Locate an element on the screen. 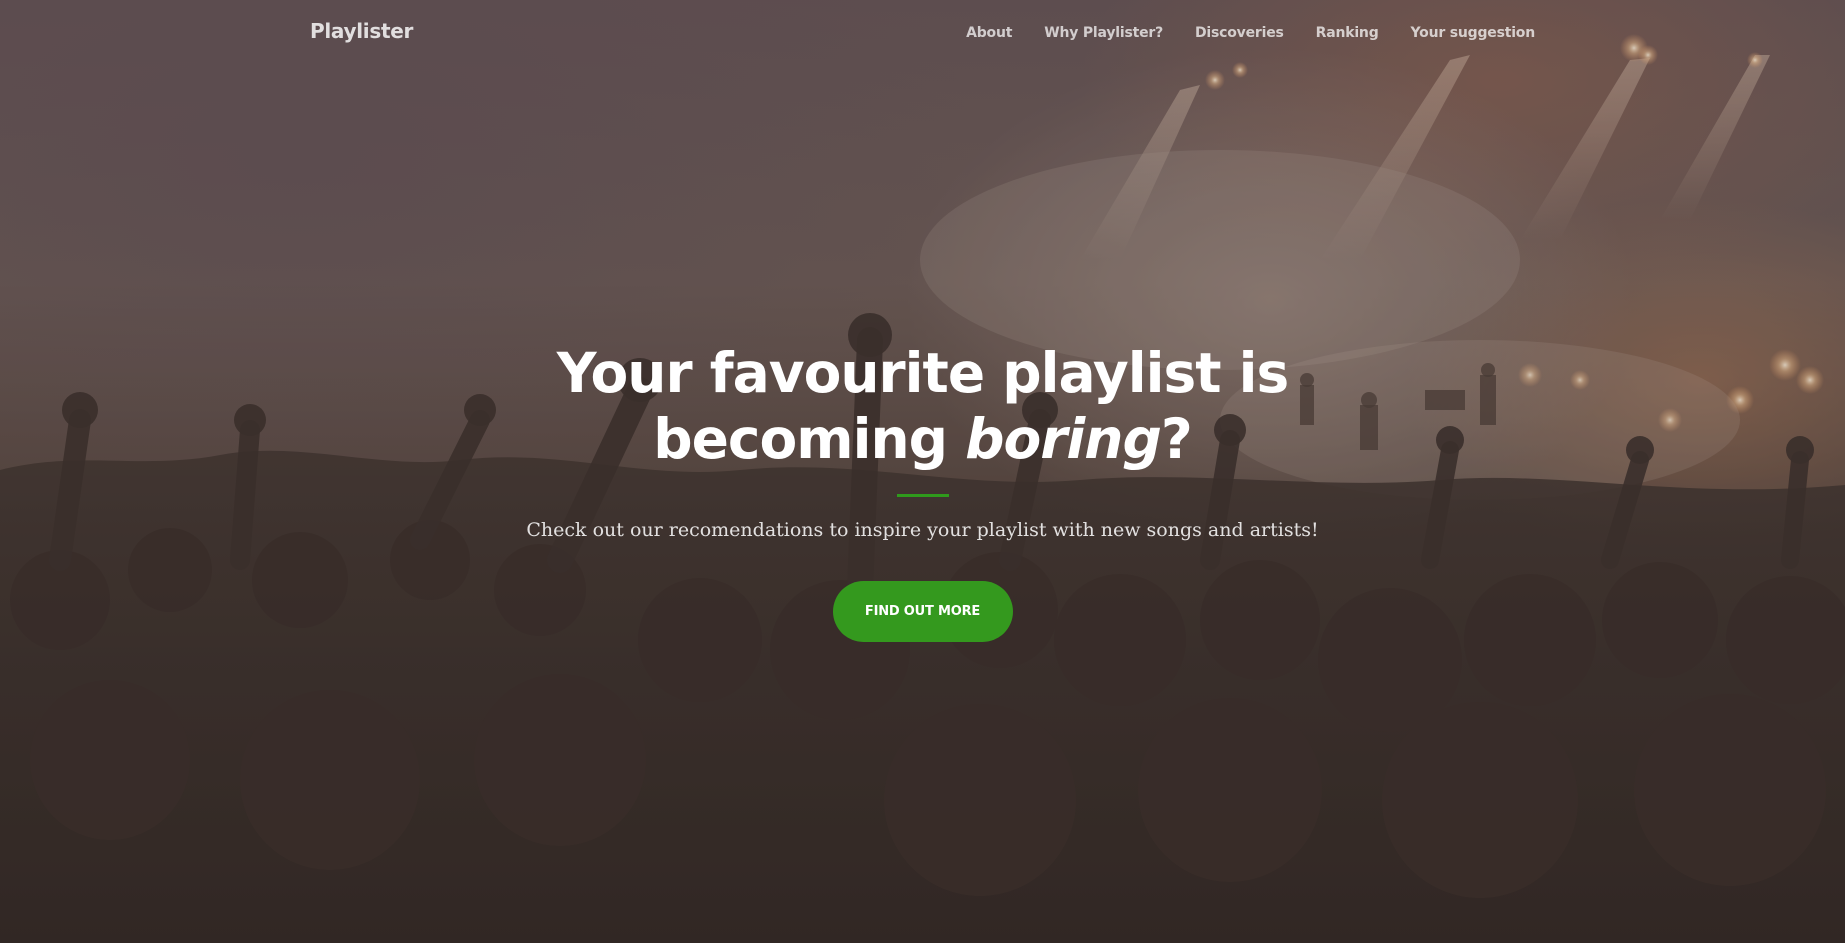  hero-title-line1: Your favourite playlist is is located at coordinates (923, 373).